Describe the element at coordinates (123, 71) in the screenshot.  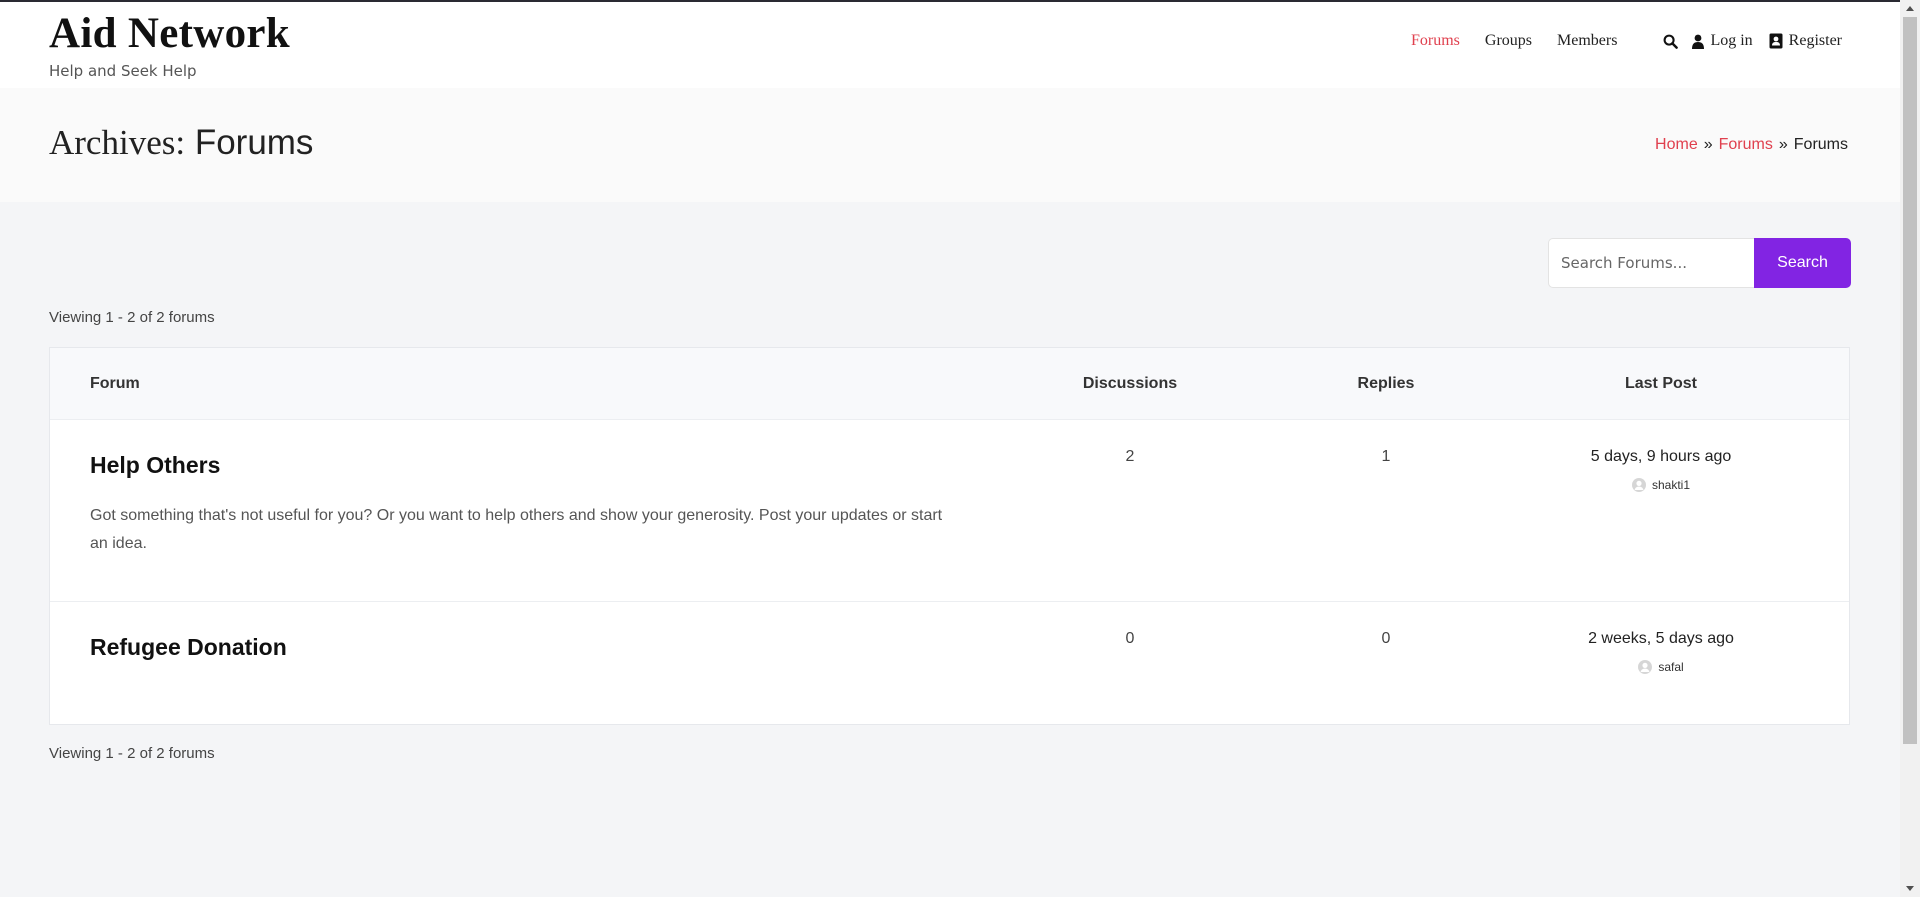
I see `site-tagline: Help and Seek Help` at that location.